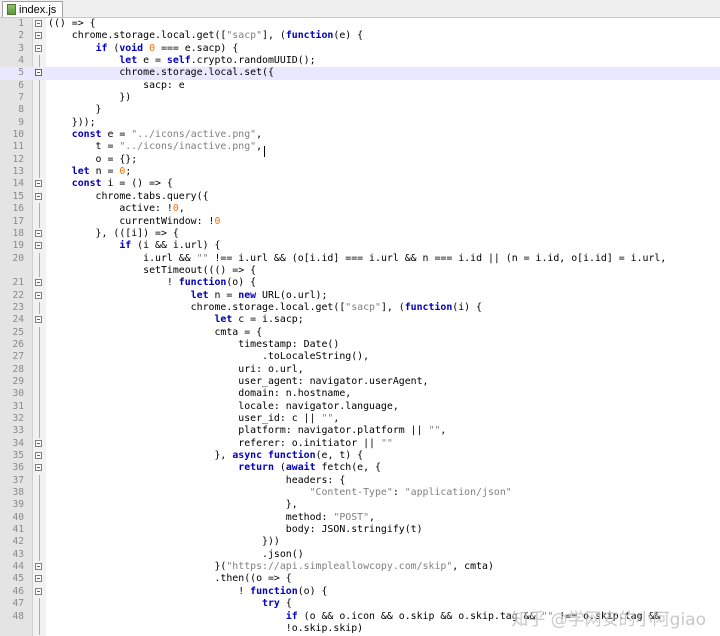 The height and width of the screenshot is (636, 720). I want to click on line-number: 41, so click(18, 530).